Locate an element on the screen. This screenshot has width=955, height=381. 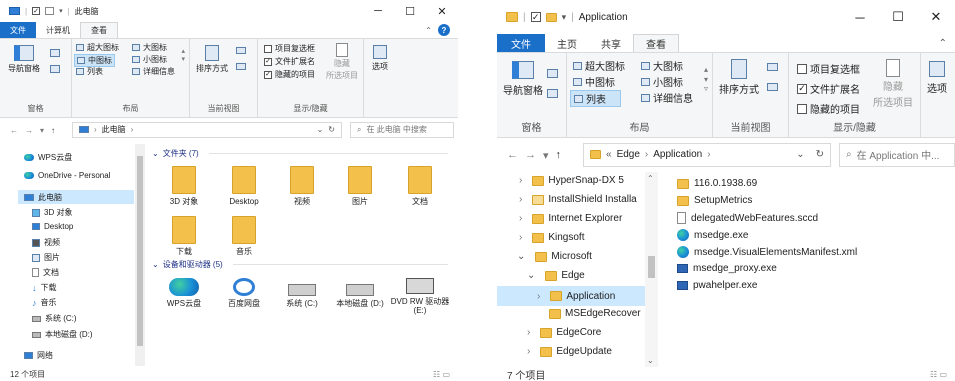
list-item: msedge.VisualElementsManifest.xml is located at coordinates (767, 252).